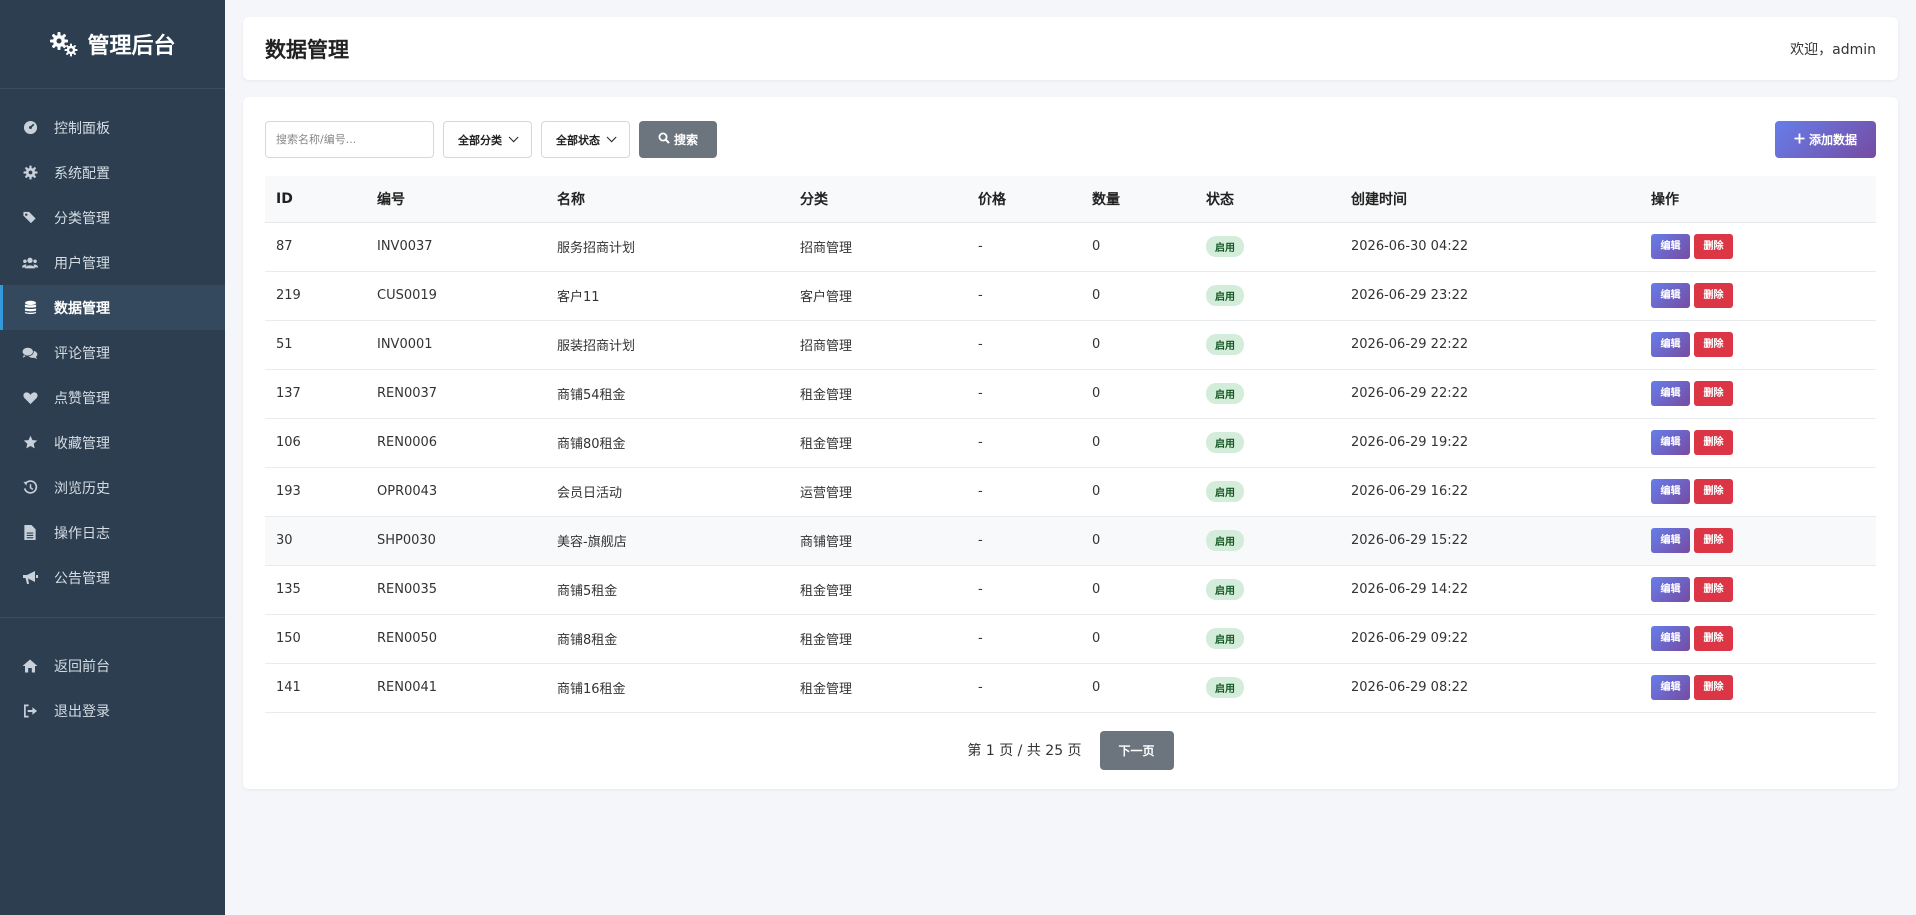 This screenshot has height=915, width=1916. What do you see at coordinates (112, 665) in the screenshot?
I see `sidebar-item-back-home: 返回前台` at bounding box center [112, 665].